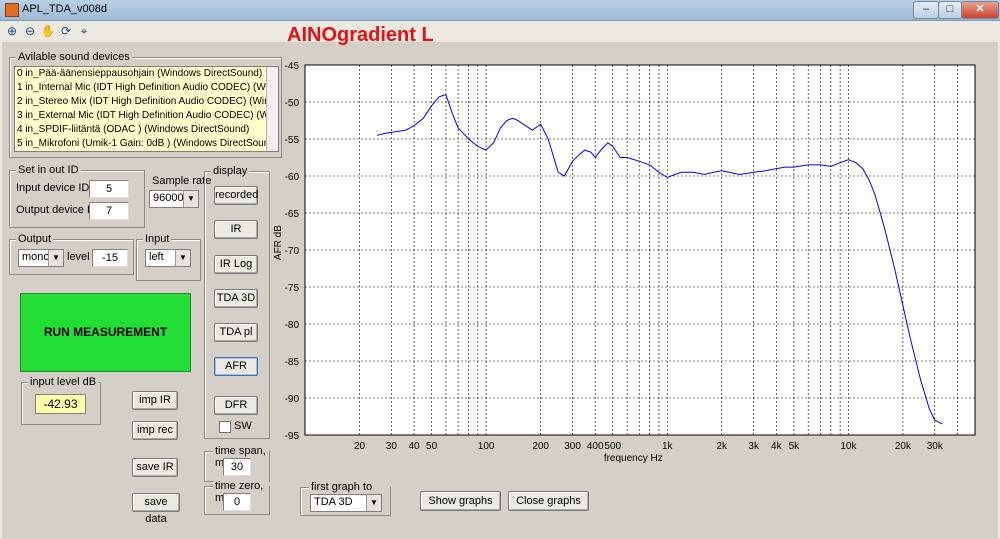 The width and height of the screenshot is (1000, 539). What do you see at coordinates (668, 446) in the screenshot?
I see `x-tick-label: 1k` at bounding box center [668, 446].